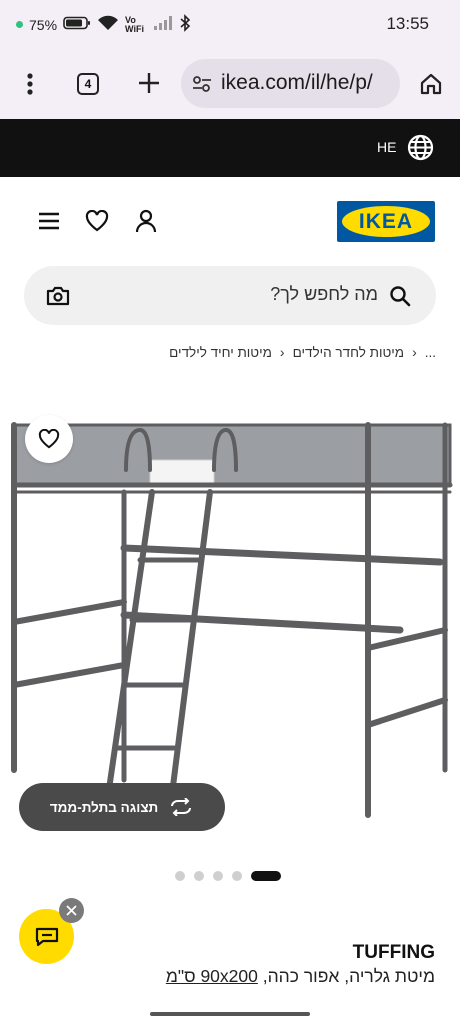  I want to click on ikea-logo: IKEA, so click(386, 221).